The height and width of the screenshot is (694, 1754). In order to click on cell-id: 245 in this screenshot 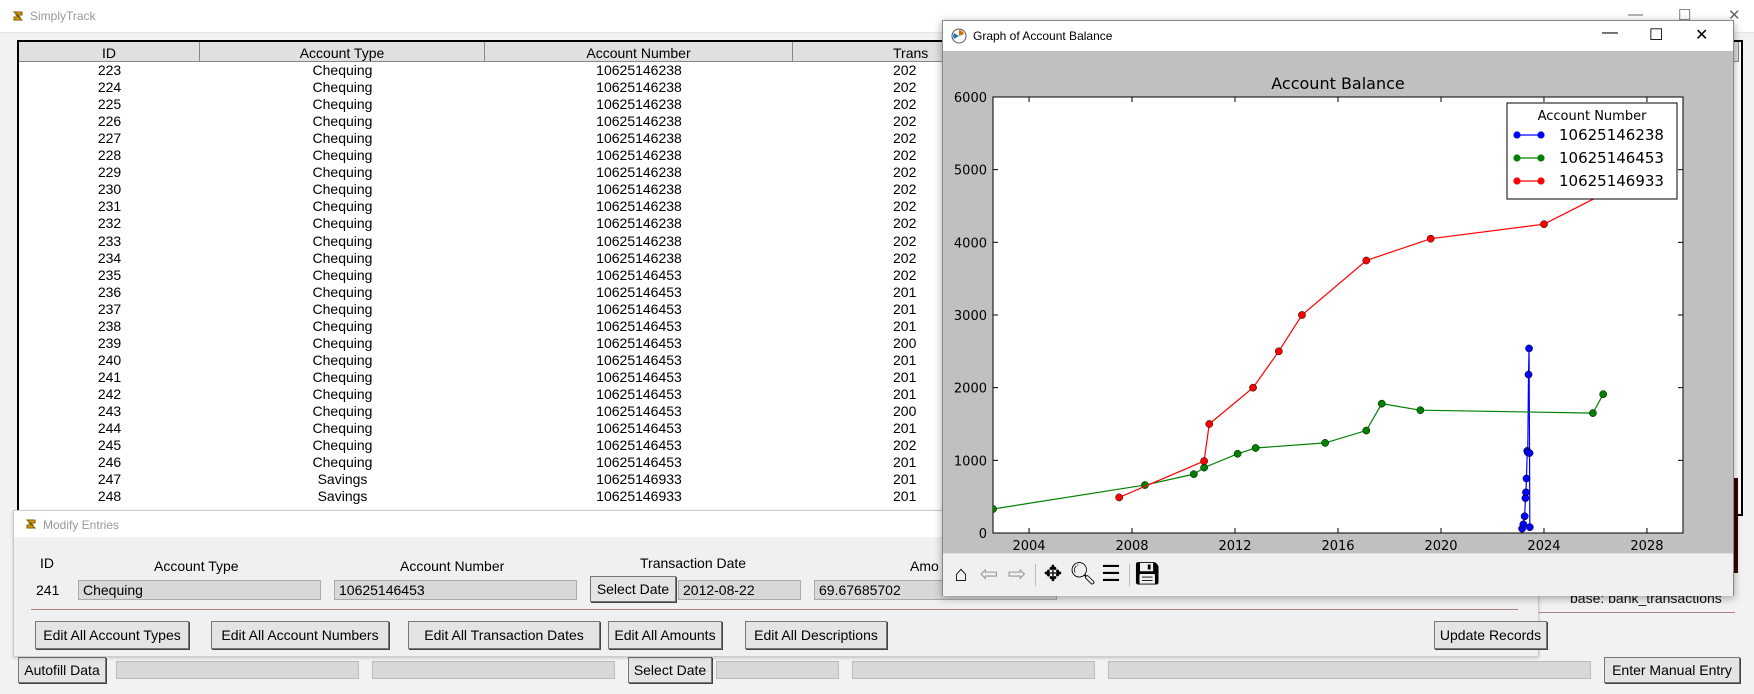, I will do `click(109, 445)`.